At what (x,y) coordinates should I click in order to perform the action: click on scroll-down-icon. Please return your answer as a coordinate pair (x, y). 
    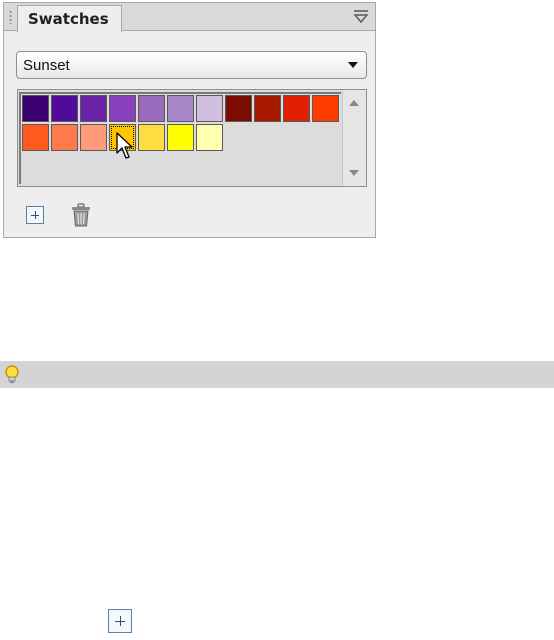
    Looking at the image, I should click on (354, 173).